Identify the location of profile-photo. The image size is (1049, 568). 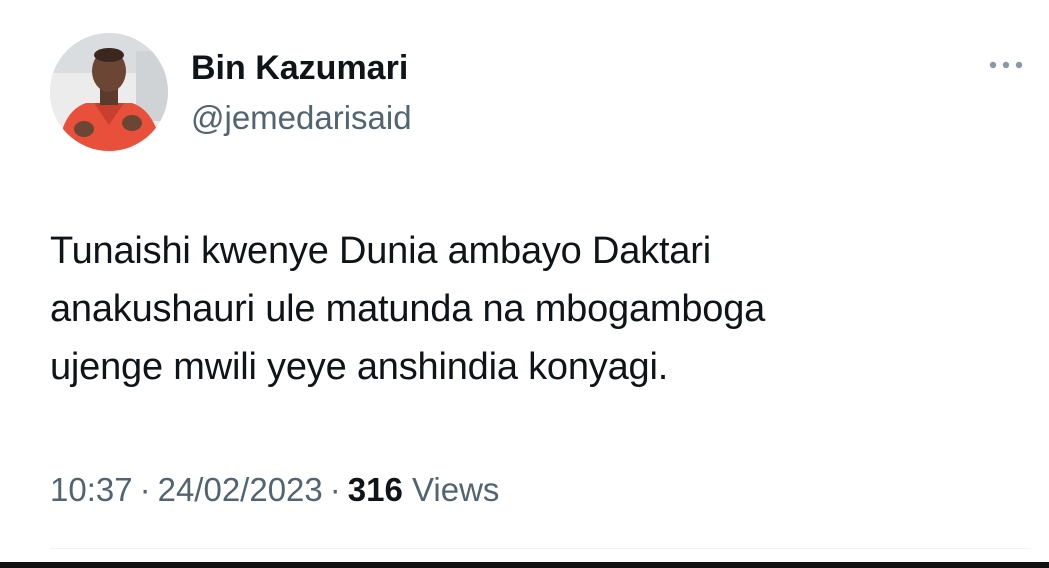
(109, 92).